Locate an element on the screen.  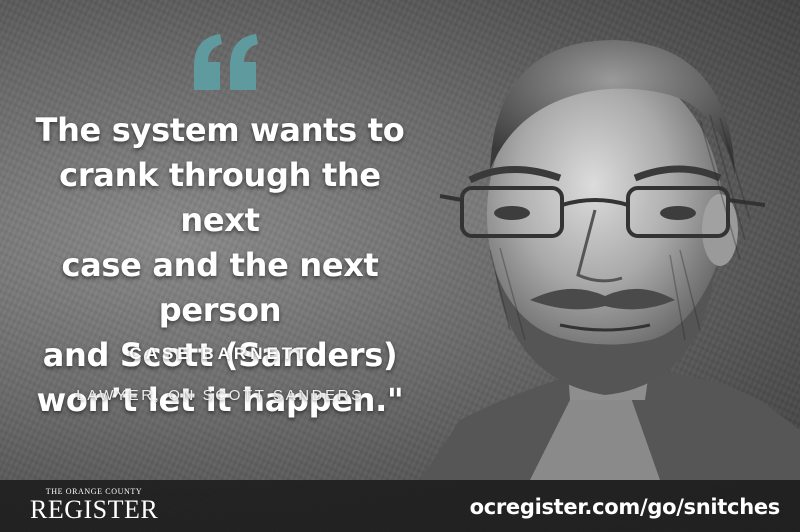
logo-title: REGISTER is located at coordinates (94, 509).